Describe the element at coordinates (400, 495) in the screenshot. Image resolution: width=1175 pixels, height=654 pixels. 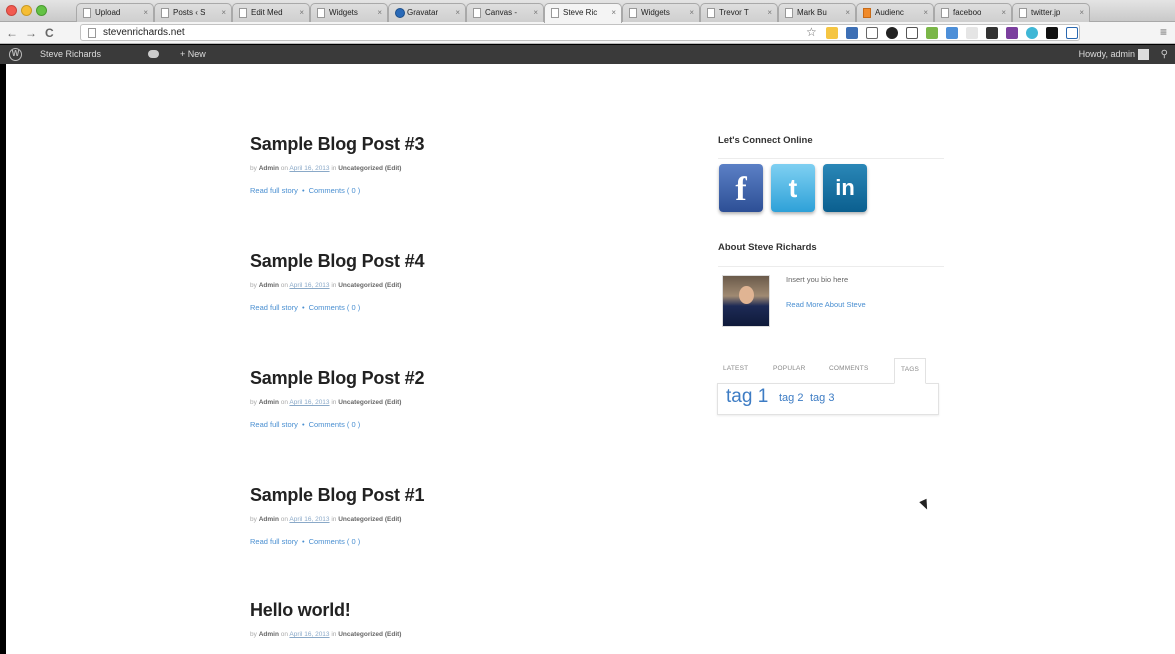
I see `post-title: Sample Blog Post #1` at that location.